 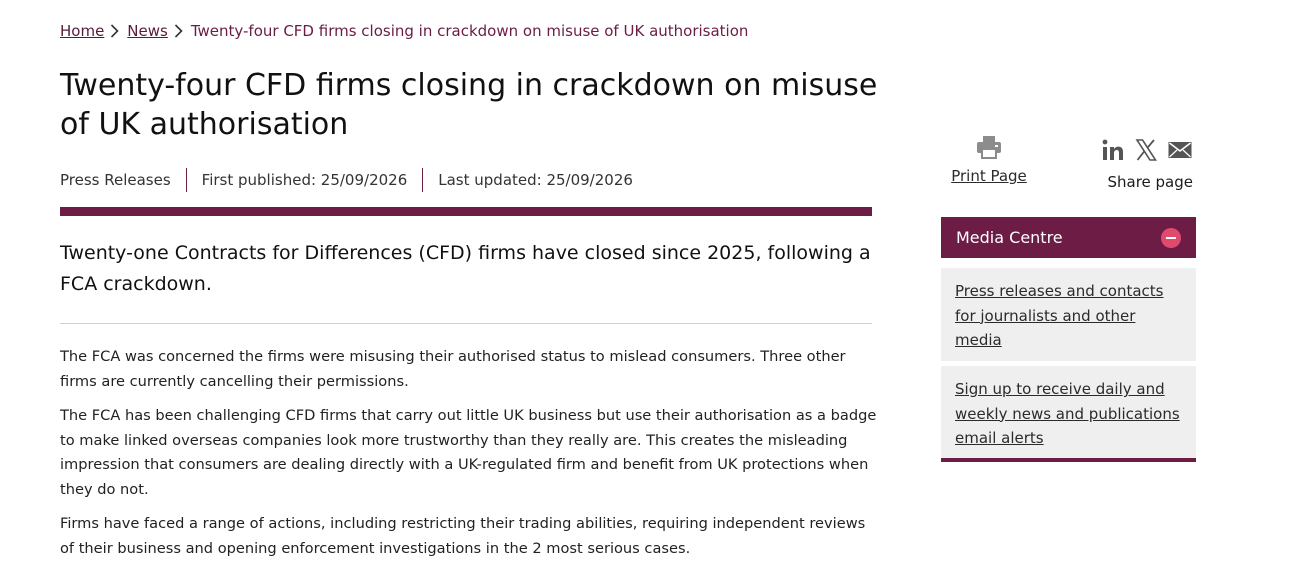 I want to click on collapse-icon, so click(x=1171, y=237).